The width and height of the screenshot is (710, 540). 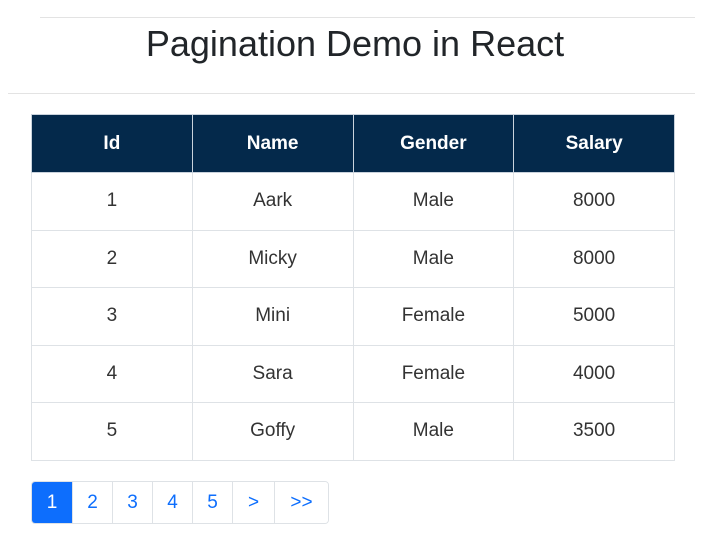 What do you see at coordinates (272, 431) in the screenshot?
I see `cell-name: Goffy` at bounding box center [272, 431].